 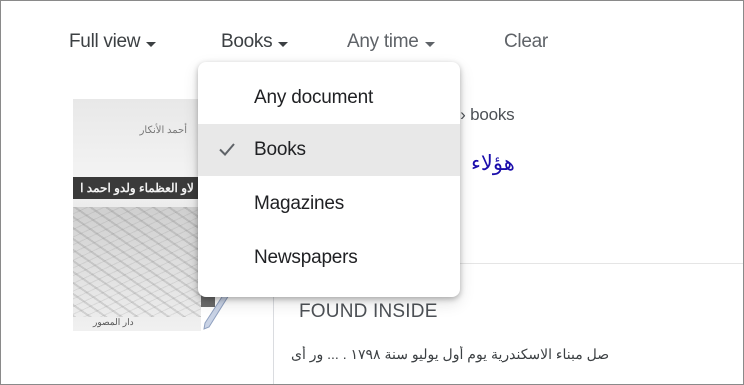 I want to click on result-title-link: هؤلاء, so click(x=493, y=163).